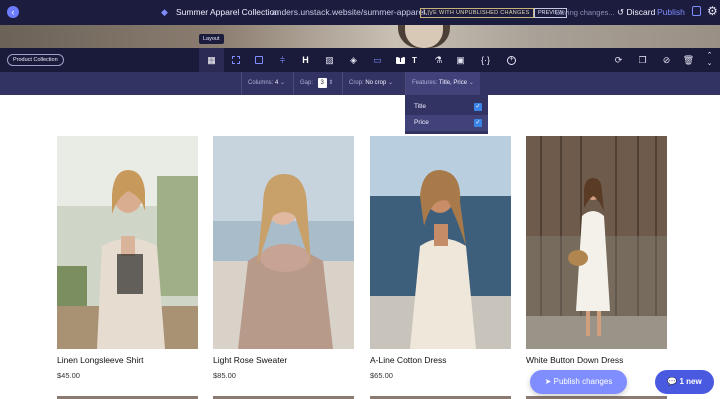 The image size is (720, 399). What do you see at coordinates (709, 60) in the screenshot?
I see `reorder-icon: ⌃ ⌄` at bounding box center [709, 60].